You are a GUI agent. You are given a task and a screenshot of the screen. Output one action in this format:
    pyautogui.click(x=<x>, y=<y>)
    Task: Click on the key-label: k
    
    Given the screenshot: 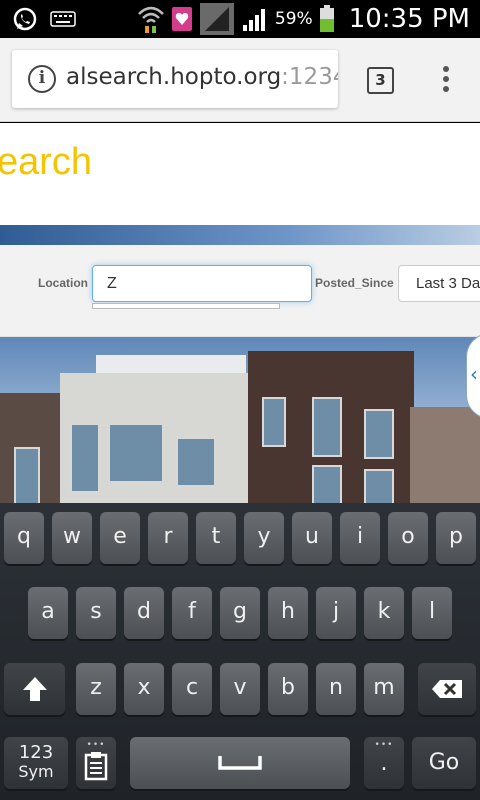 What is the action you would take?
    pyautogui.click(x=384, y=611)
    